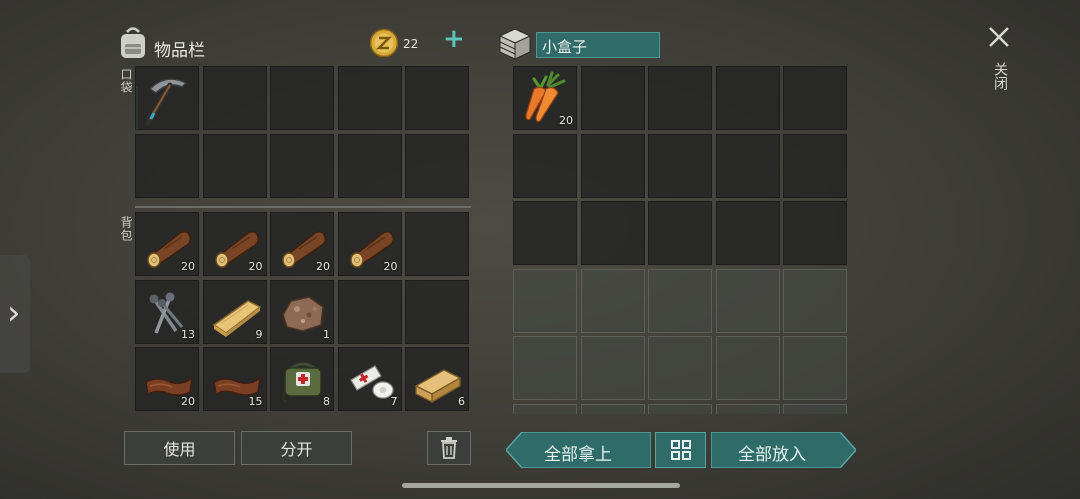  I want to click on backpack-slot: 7, so click(369, 379).